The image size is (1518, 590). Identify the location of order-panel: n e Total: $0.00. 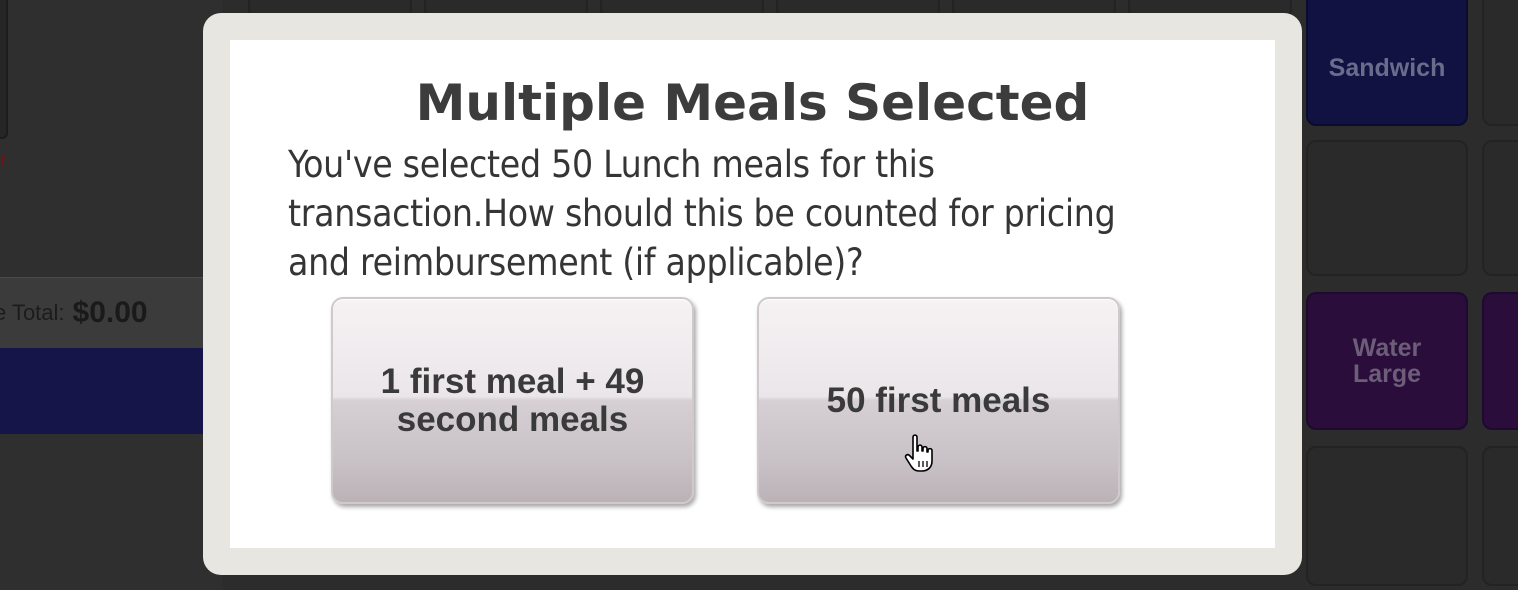
(111, 295).